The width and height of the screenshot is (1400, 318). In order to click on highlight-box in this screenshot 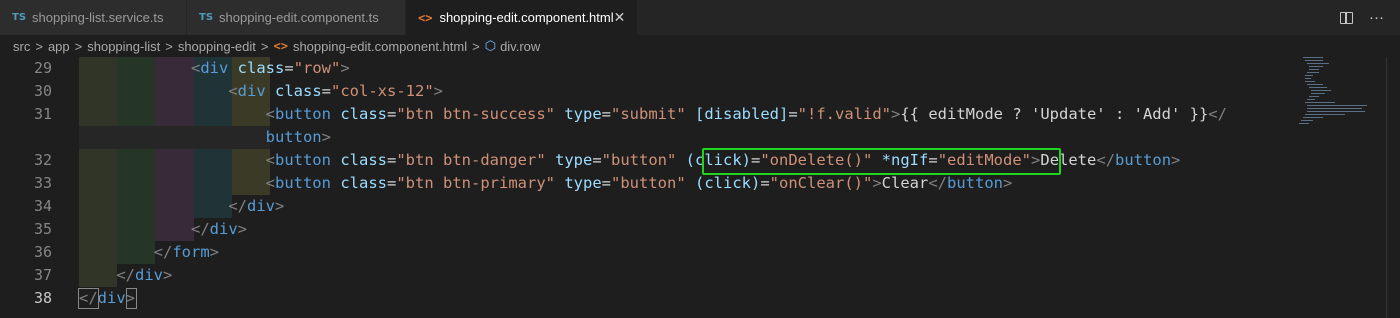, I will do `click(881, 161)`.